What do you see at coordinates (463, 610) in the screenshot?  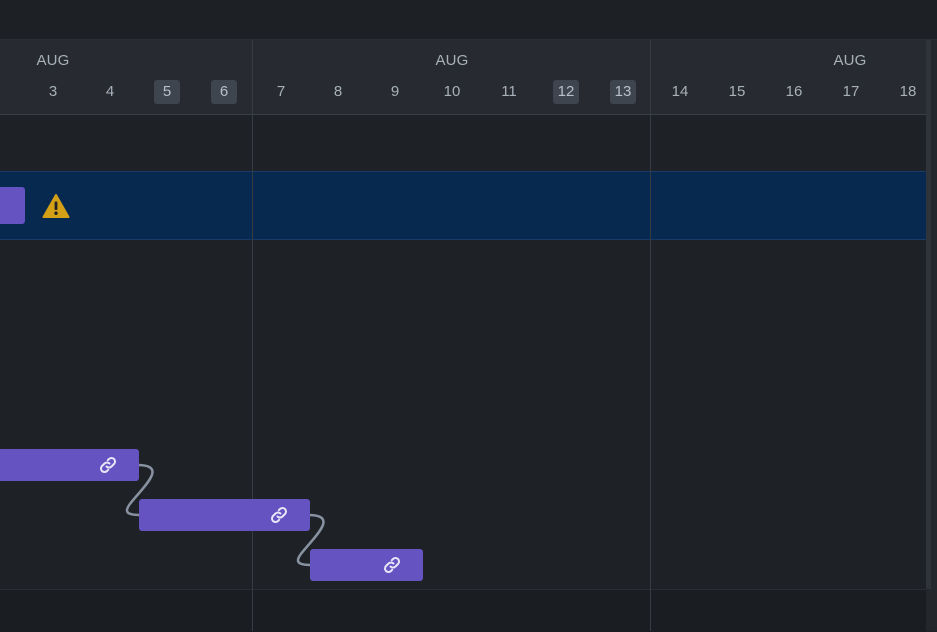 I see `gantt-footer` at bounding box center [463, 610].